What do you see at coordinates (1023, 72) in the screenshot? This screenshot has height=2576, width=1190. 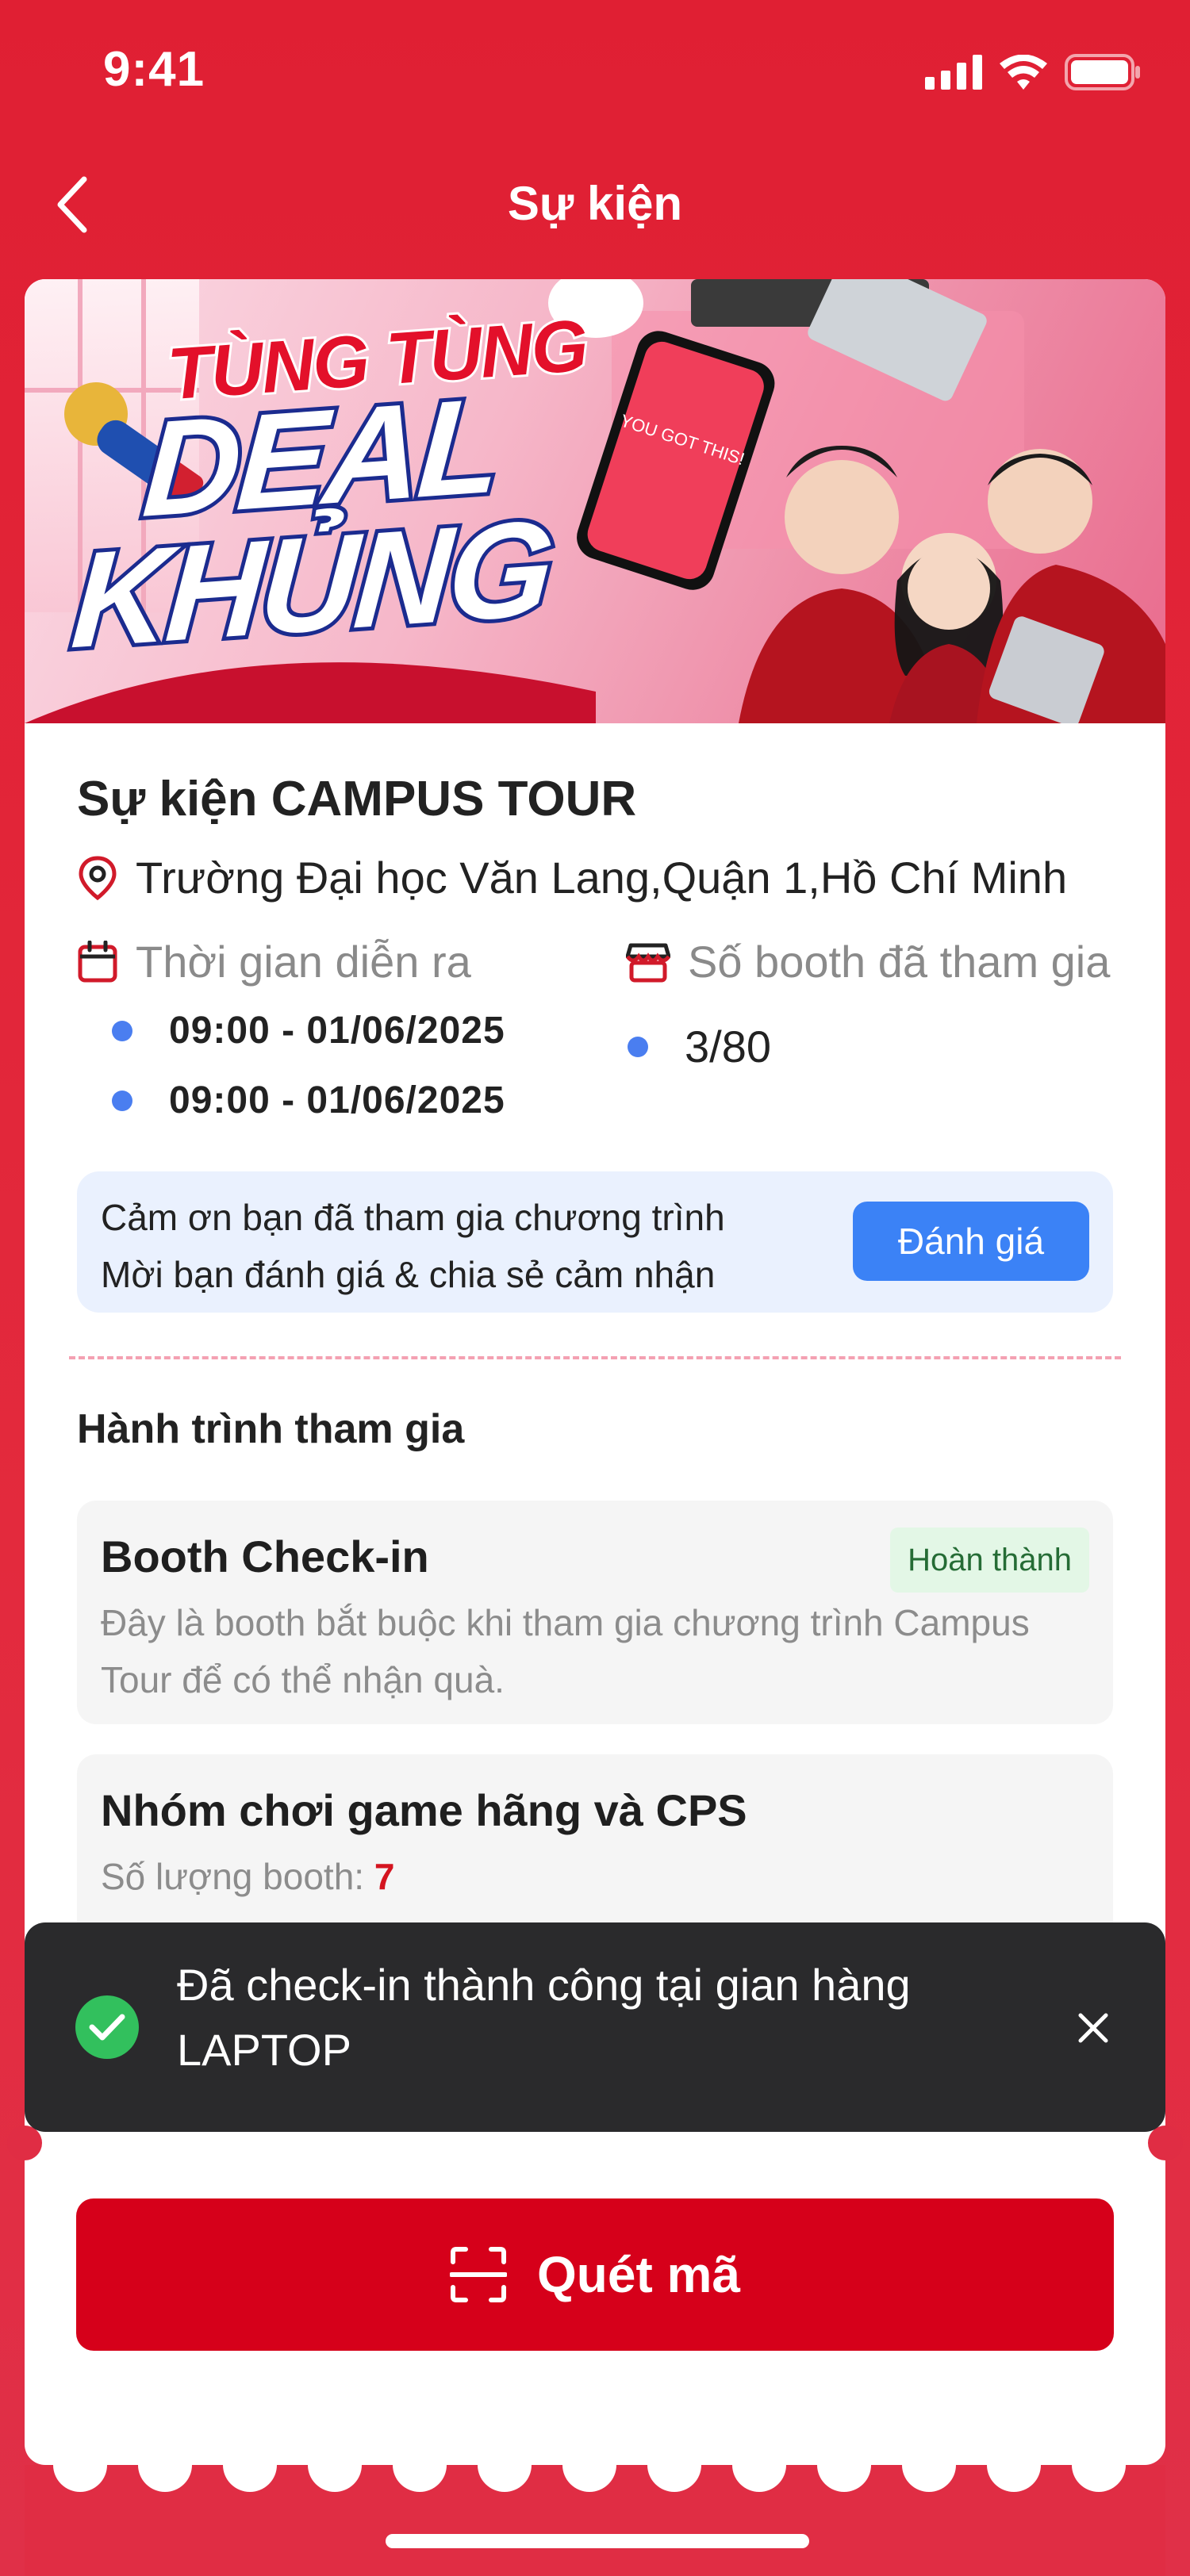 I see `wifi-icon` at bounding box center [1023, 72].